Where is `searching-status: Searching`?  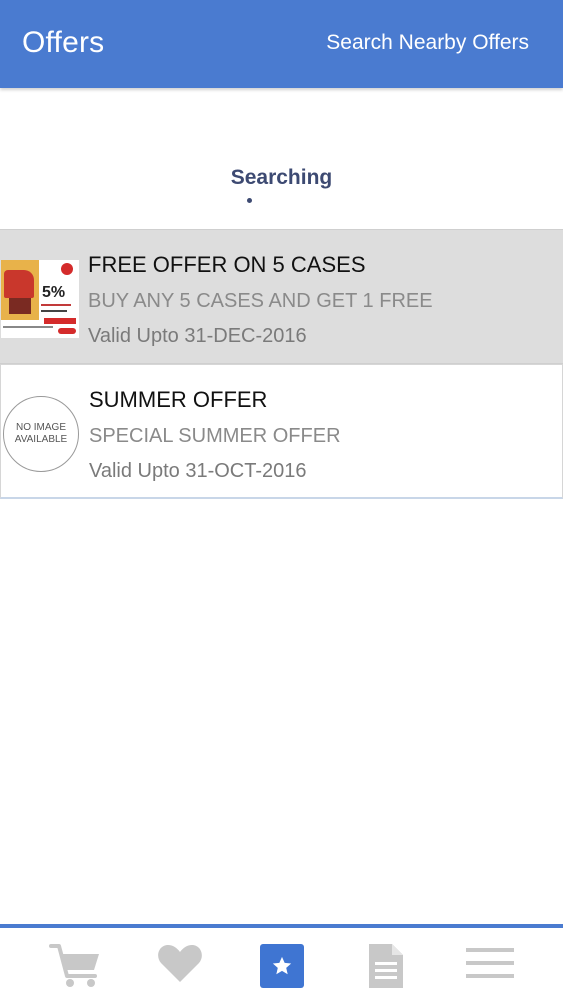 searching-status: Searching is located at coordinates (281, 177).